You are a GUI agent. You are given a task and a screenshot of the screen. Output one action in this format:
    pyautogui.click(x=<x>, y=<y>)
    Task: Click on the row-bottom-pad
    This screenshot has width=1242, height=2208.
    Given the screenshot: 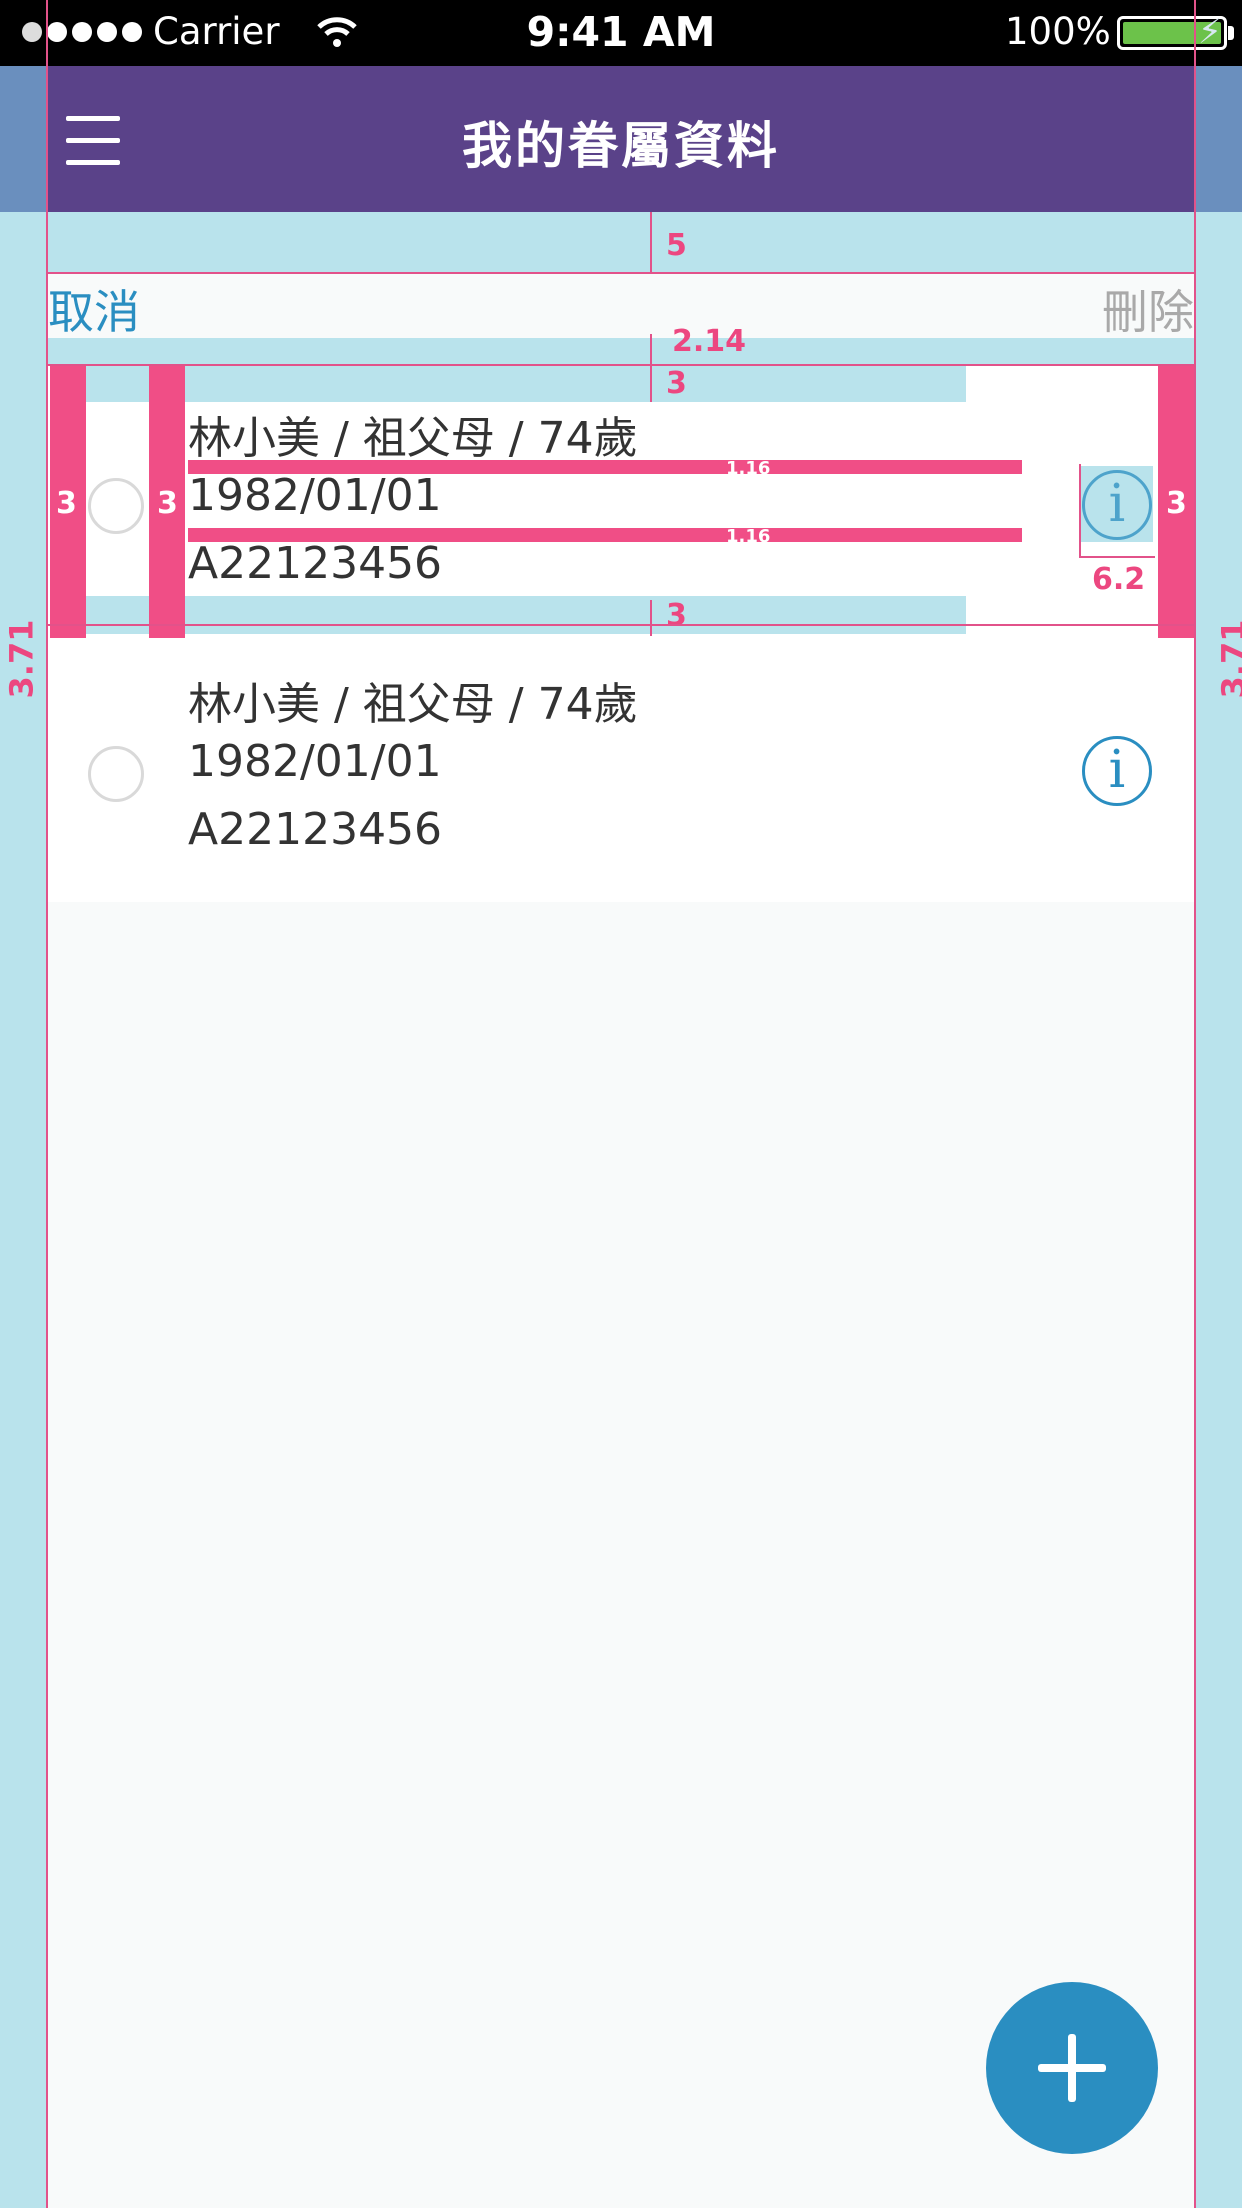 What is the action you would take?
    pyautogui.click(x=526, y=615)
    